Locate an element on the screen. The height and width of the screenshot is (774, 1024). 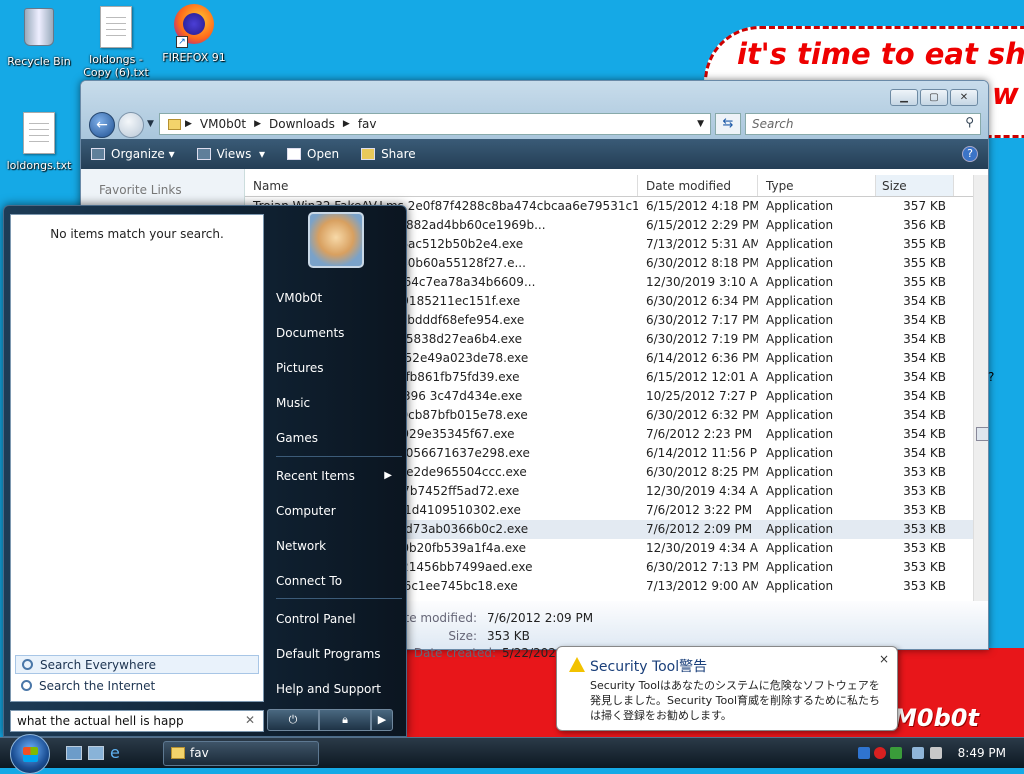
close-button: ✕ is located at coordinates (964, 97).